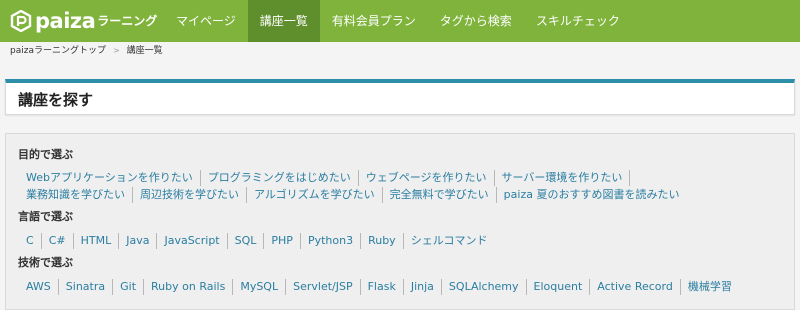 The height and width of the screenshot is (310, 800). I want to click on page-title: 講座を探す, so click(56, 100).